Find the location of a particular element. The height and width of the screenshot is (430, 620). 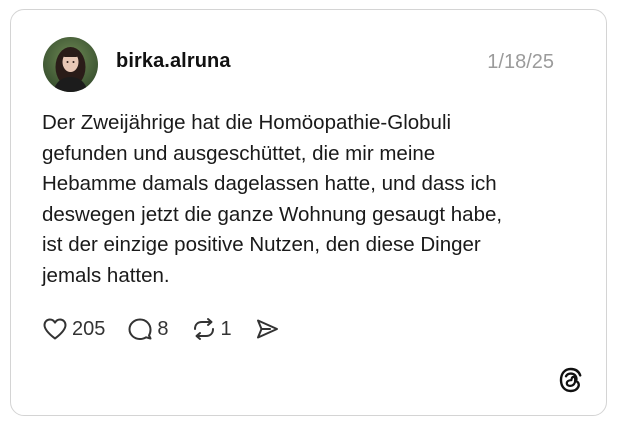

threads-logo-icon is located at coordinates (571, 380).